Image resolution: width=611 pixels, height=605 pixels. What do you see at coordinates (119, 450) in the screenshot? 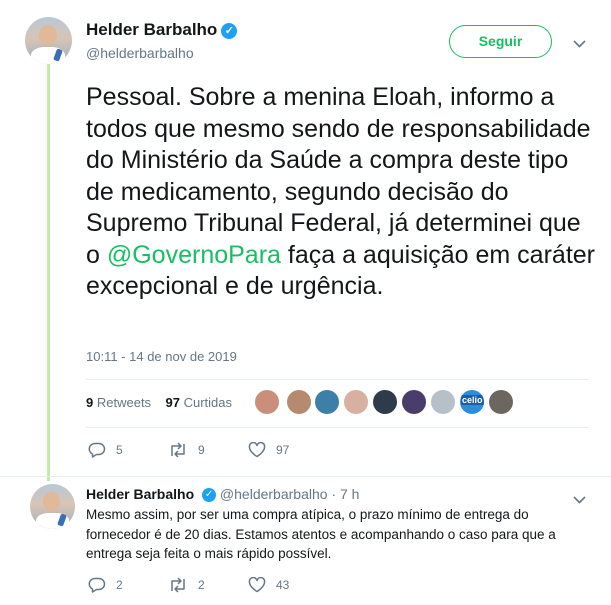
I see `reply-count: 5` at bounding box center [119, 450].